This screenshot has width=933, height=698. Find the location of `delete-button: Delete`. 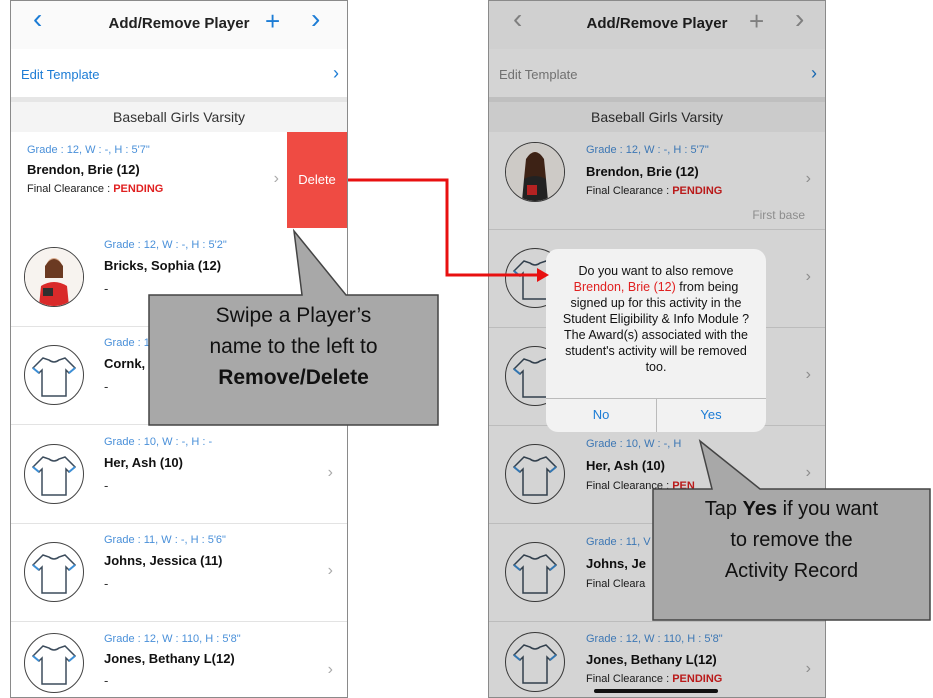

delete-button: Delete is located at coordinates (317, 180).